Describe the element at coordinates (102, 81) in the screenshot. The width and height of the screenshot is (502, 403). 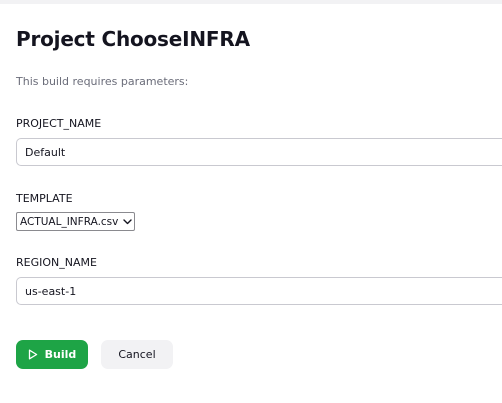
I see `page-subtitle: This build requires parameters:` at that location.